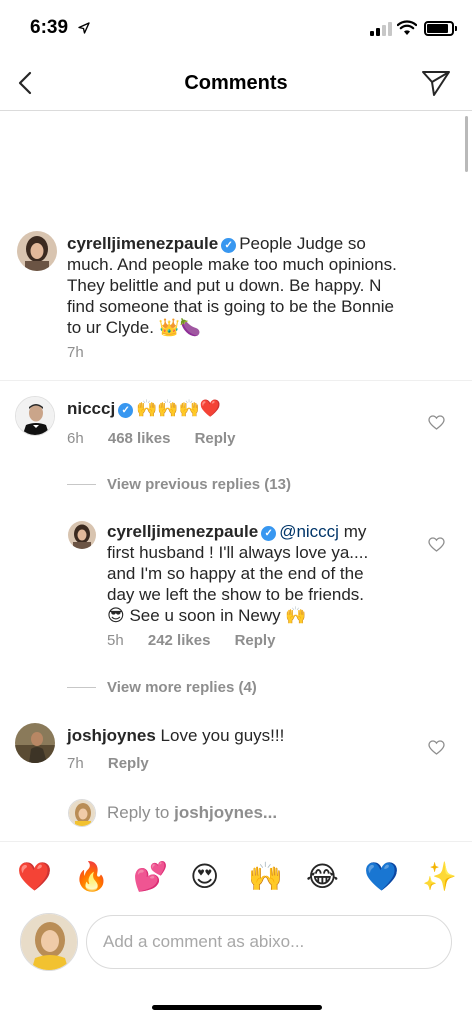  Describe the element at coordinates (85, 352) in the screenshot. I see `comment-meta: 7h` at that location.